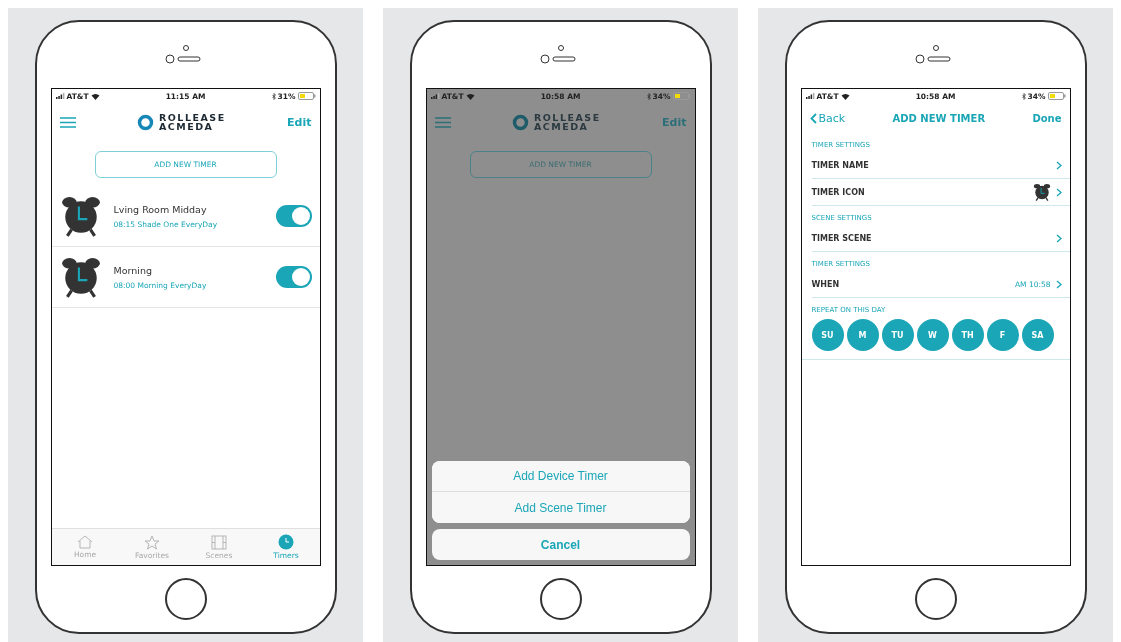 The width and height of the screenshot is (1121, 642). Describe the element at coordinates (1047, 118) in the screenshot. I see `done-button: Done` at that location.